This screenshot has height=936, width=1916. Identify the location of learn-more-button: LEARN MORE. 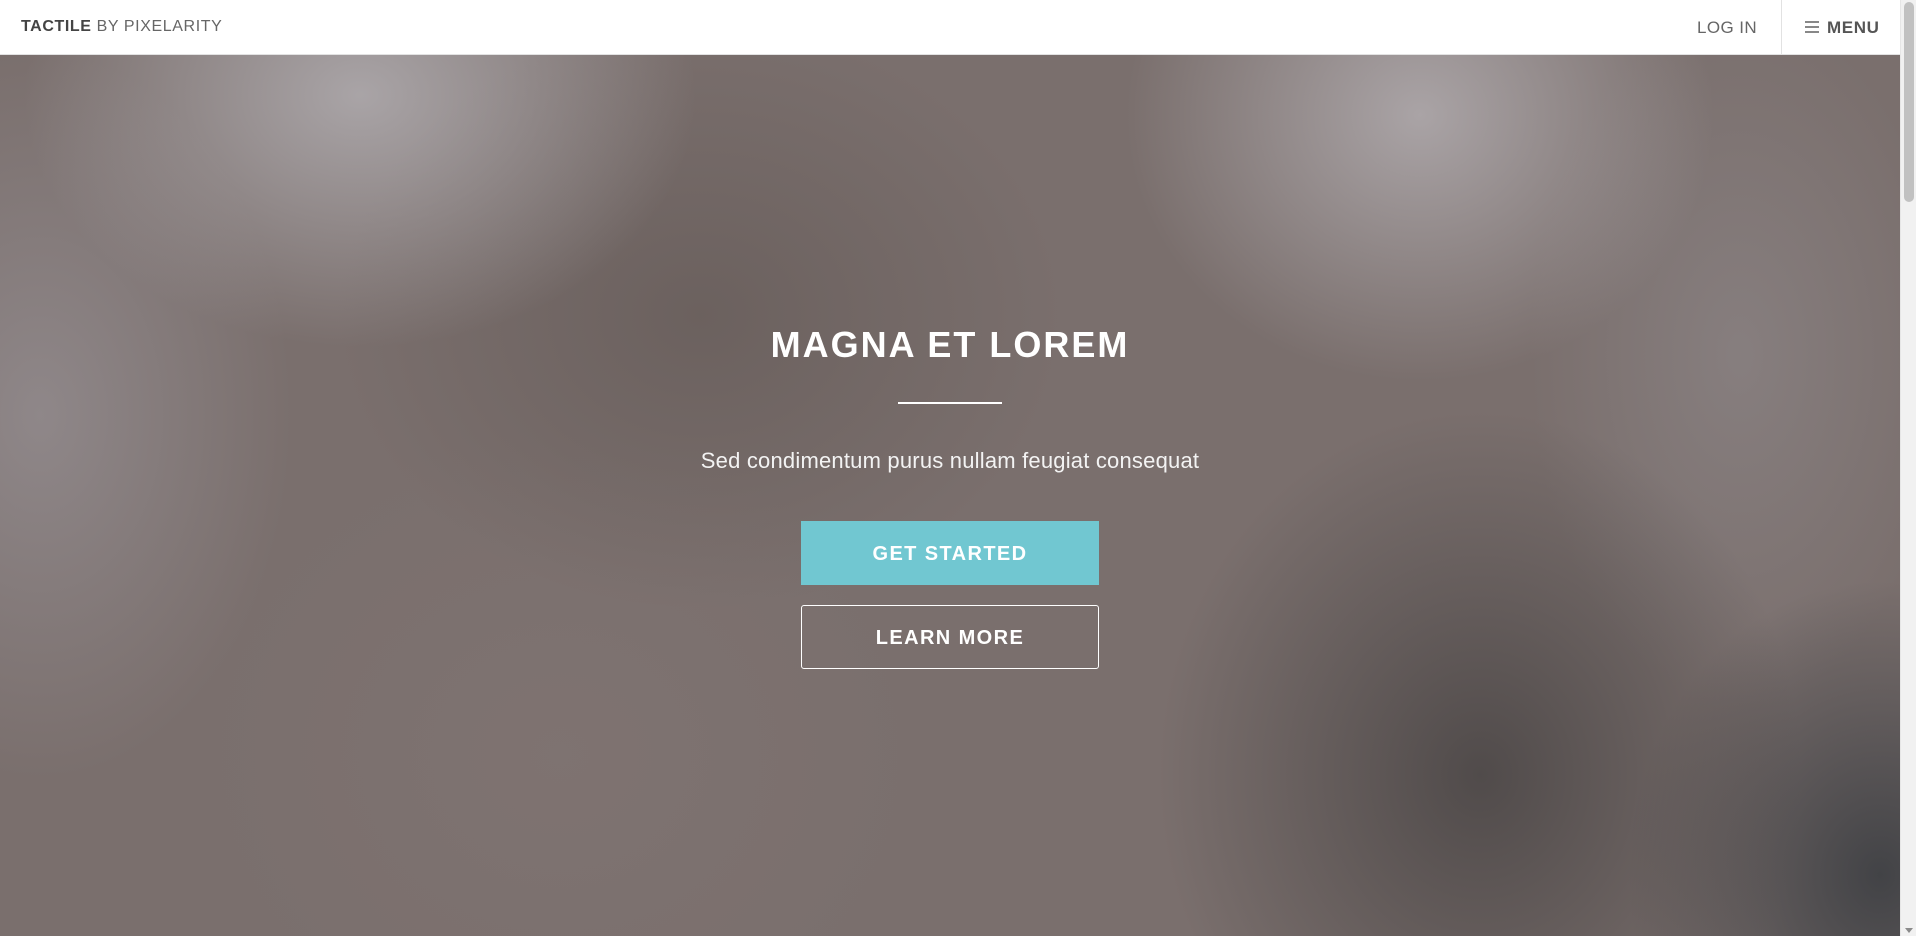
(950, 637).